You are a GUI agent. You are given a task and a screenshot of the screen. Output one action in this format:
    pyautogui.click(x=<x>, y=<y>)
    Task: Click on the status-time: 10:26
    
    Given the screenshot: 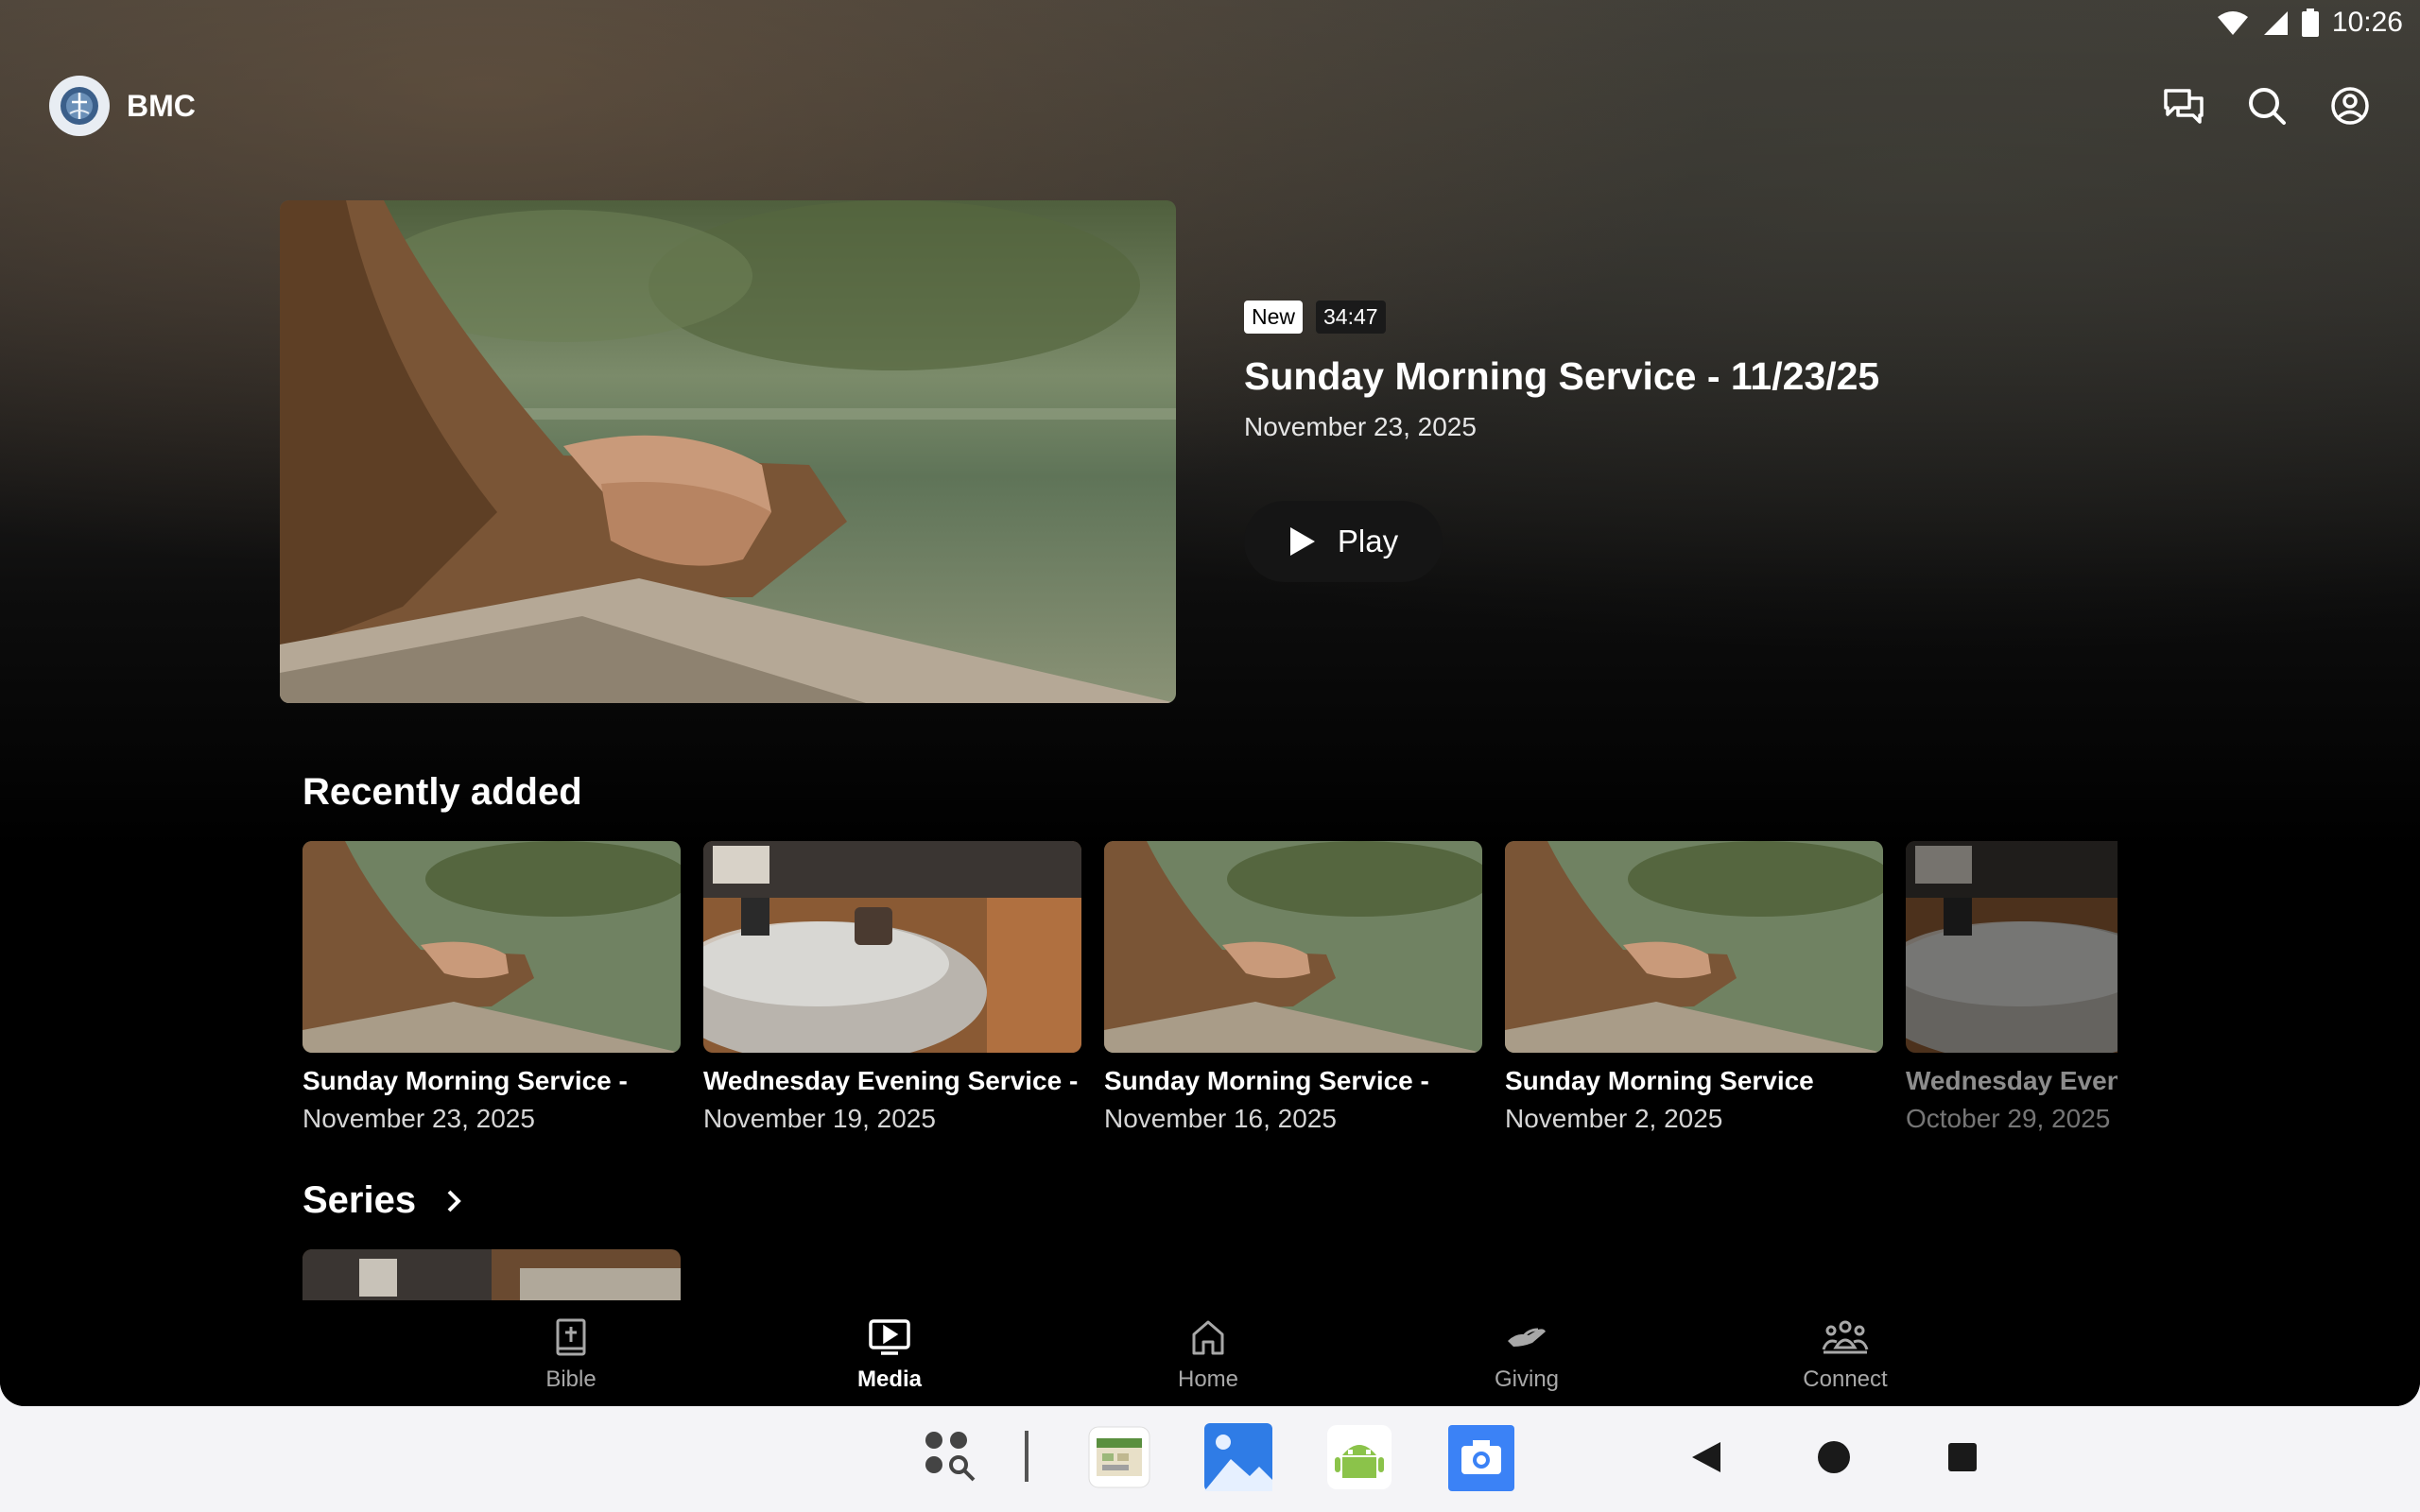 What is the action you would take?
    pyautogui.click(x=2367, y=22)
    